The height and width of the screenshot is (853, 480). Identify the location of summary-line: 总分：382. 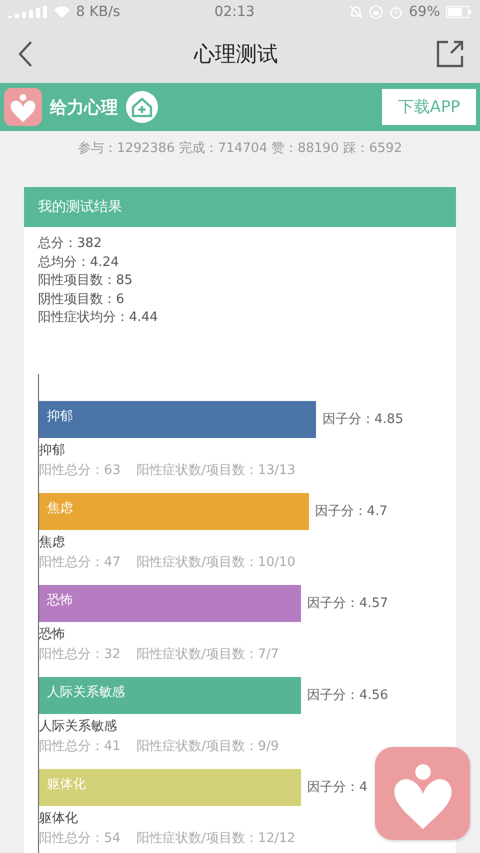
(70, 244).